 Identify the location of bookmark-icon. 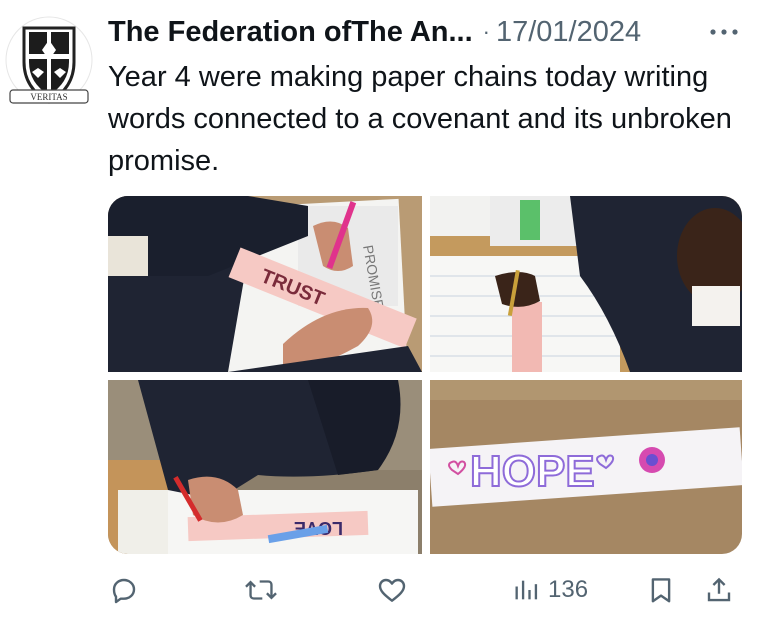
(661, 590).